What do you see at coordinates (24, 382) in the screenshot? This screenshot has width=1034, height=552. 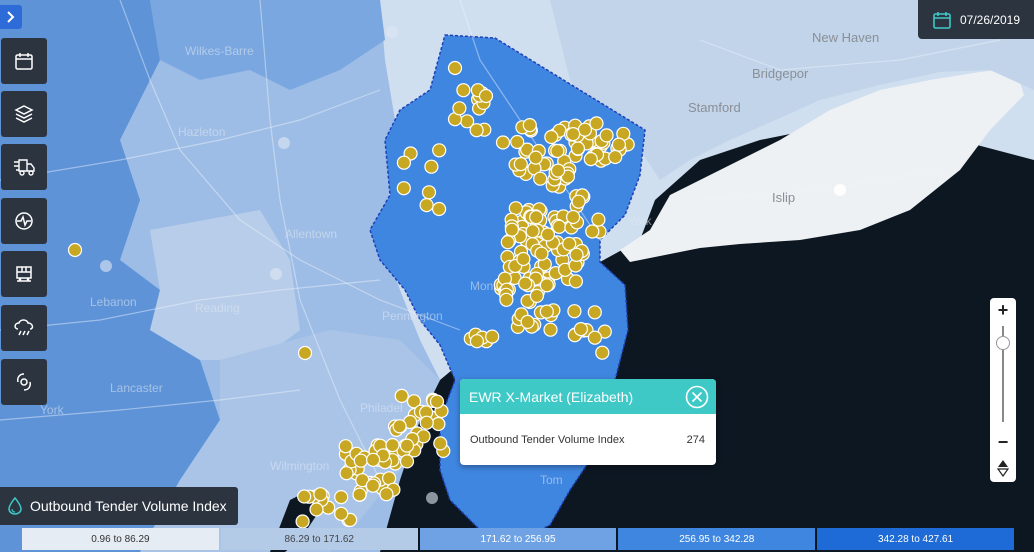 I see `sidebar-hurricane-button` at bounding box center [24, 382].